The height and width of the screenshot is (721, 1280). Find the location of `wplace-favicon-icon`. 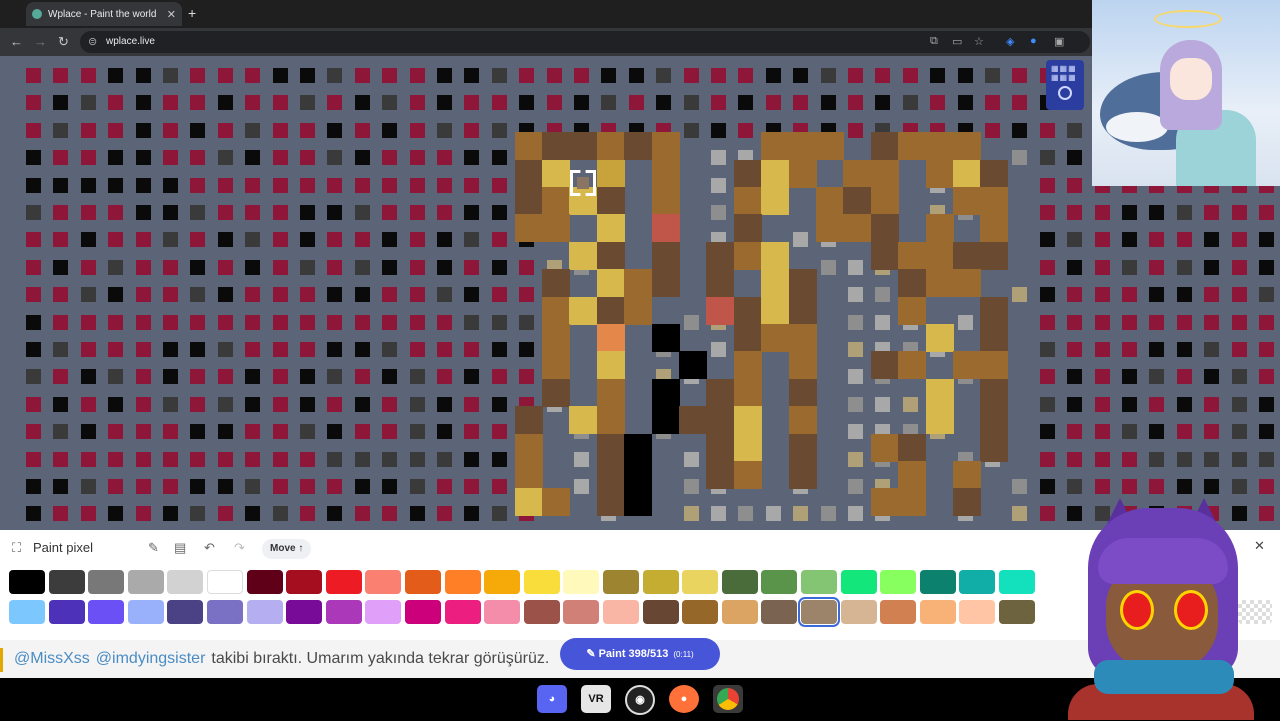

wplace-favicon-icon is located at coordinates (37, 14).